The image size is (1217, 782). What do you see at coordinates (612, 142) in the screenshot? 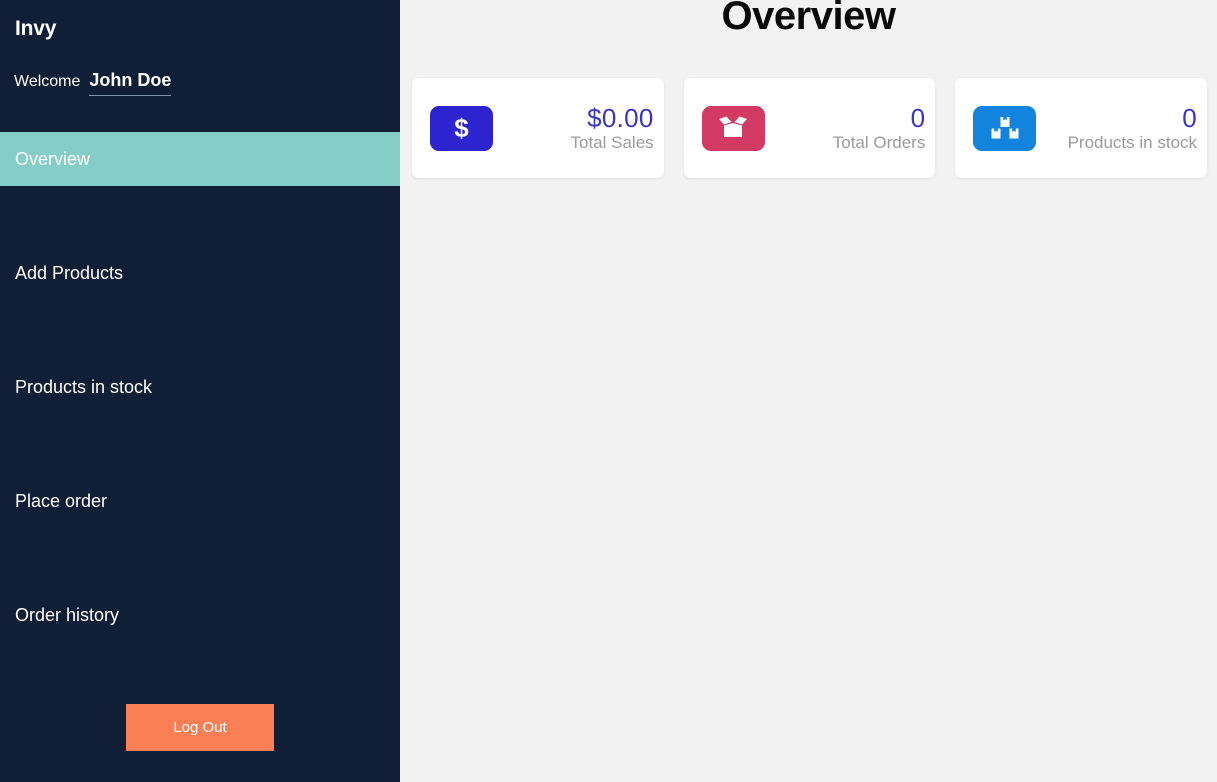
I see `stat-card-label: Total Sales` at bounding box center [612, 142].